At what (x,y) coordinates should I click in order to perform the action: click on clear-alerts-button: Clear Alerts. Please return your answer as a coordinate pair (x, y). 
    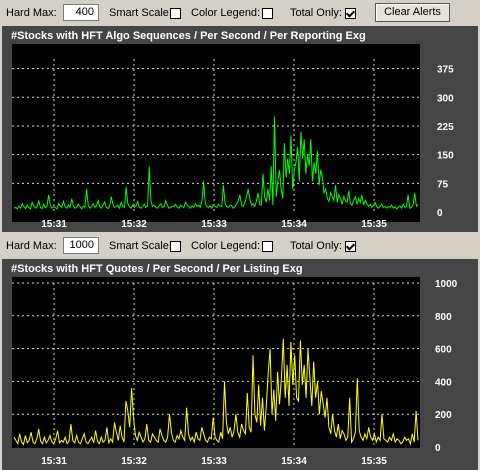
    Looking at the image, I should click on (412, 12).